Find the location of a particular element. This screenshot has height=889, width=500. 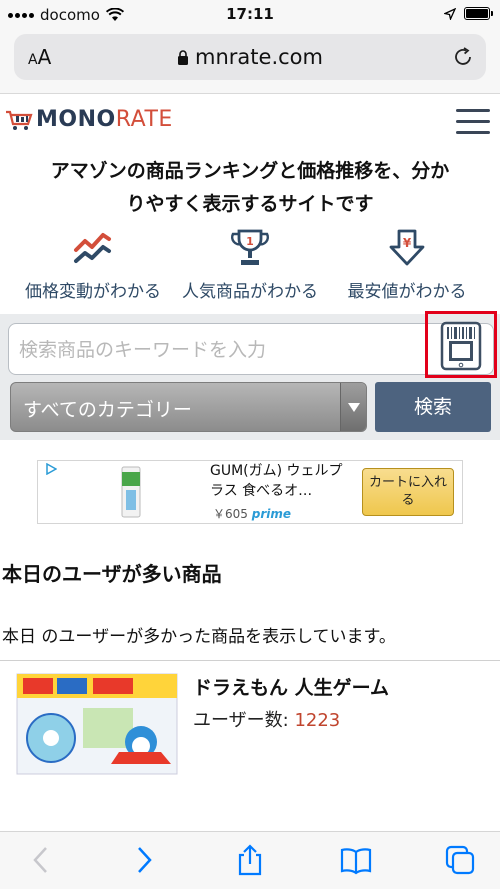

product-image is located at coordinates (97, 724).